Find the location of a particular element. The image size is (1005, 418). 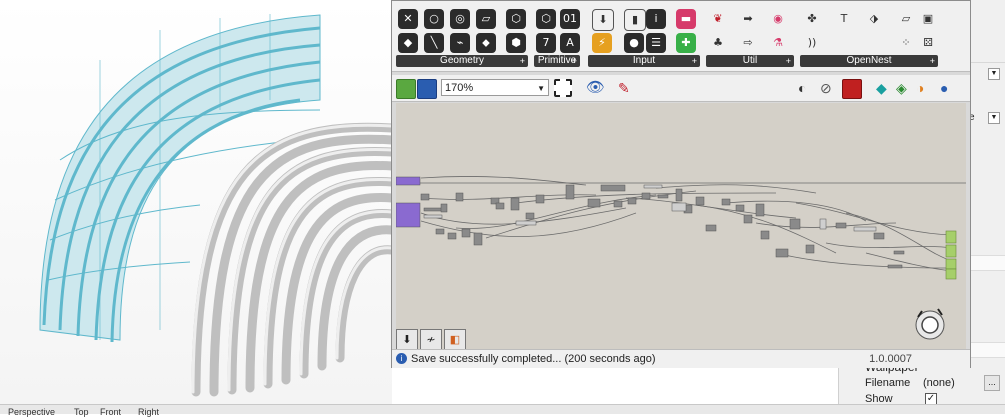

preview-mode-icon: ◐ is located at coordinates (807, 88).